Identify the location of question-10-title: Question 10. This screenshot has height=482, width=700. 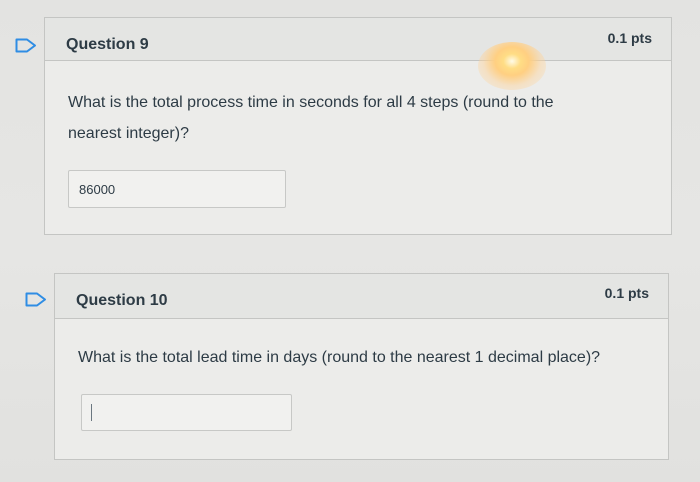
(122, 300).